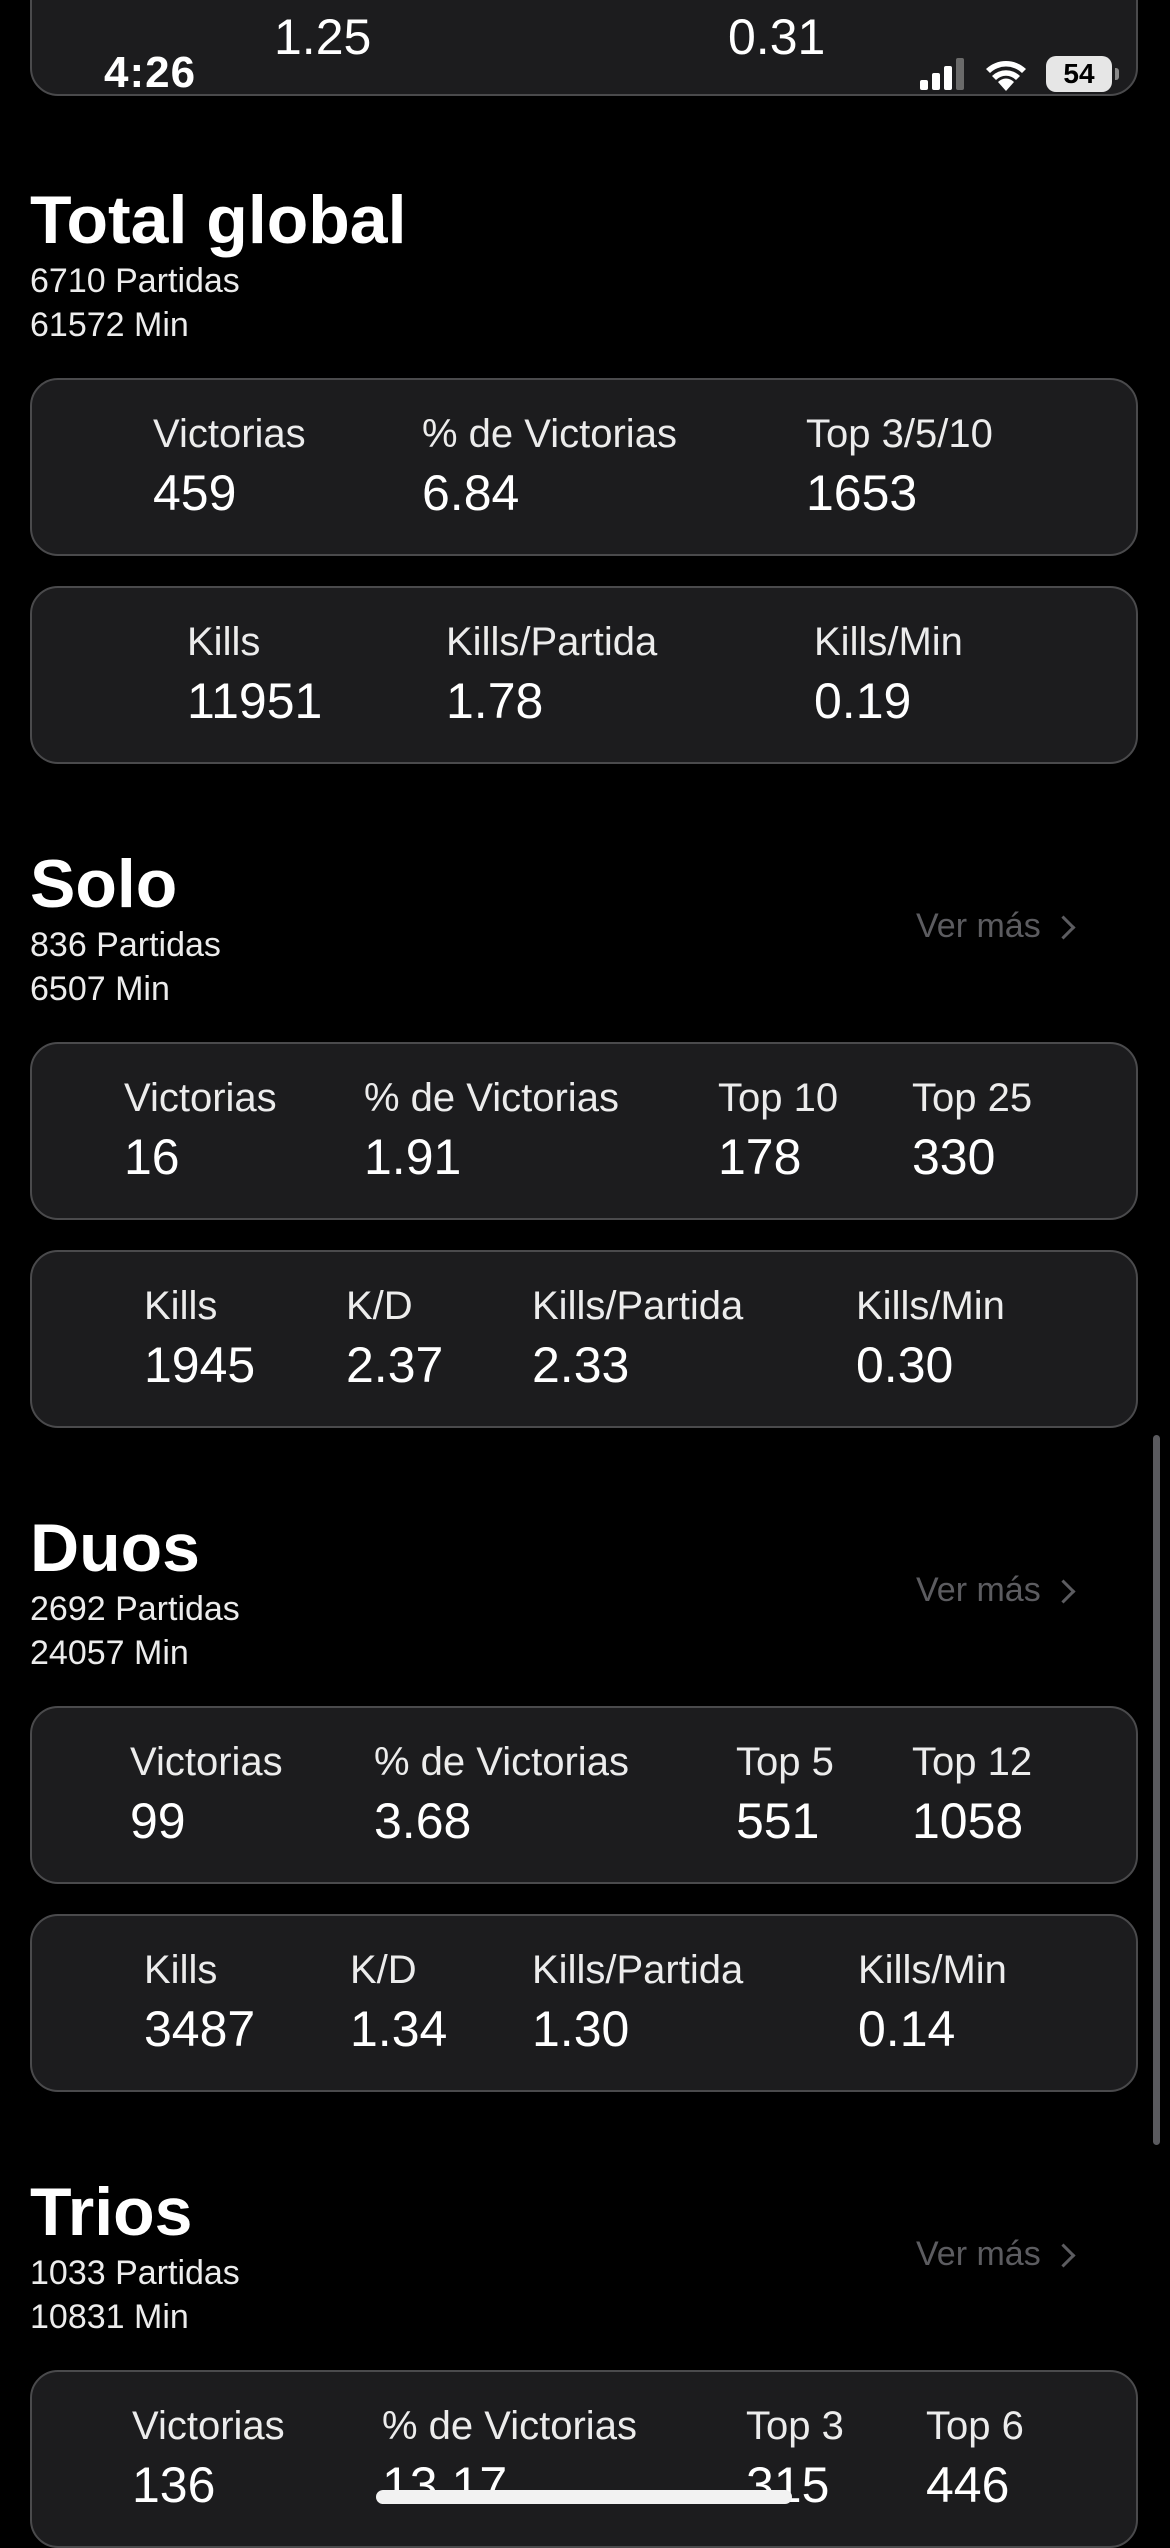 The width and height of the screenshot is (1170, 2548). What do you see at coordinates (932, 2002) in the screenshot?
I see `stat-kills-per-min: Kills/Min 0.14` at bounding box center [932, 2002].